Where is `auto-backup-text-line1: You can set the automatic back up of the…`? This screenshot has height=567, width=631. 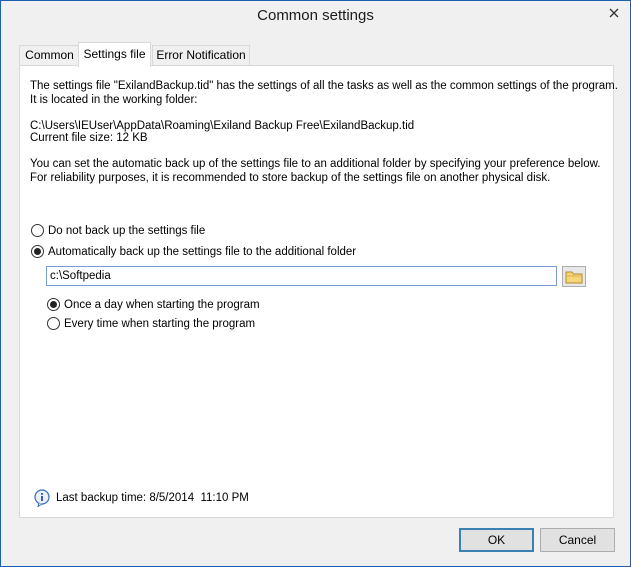
auto-backup-text-line1: You can set the automatic back up of the… is located at coordinates (315, 164).